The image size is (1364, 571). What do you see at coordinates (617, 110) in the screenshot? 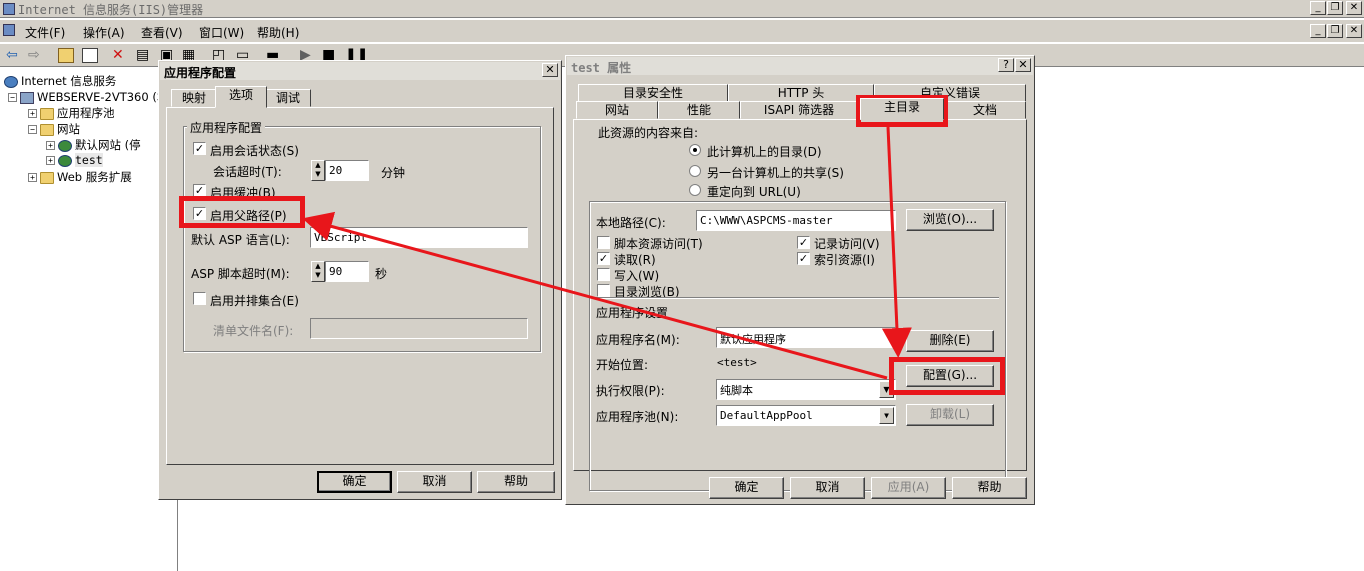
I see `tab-website: 网站` at bounding box center [617, 110].